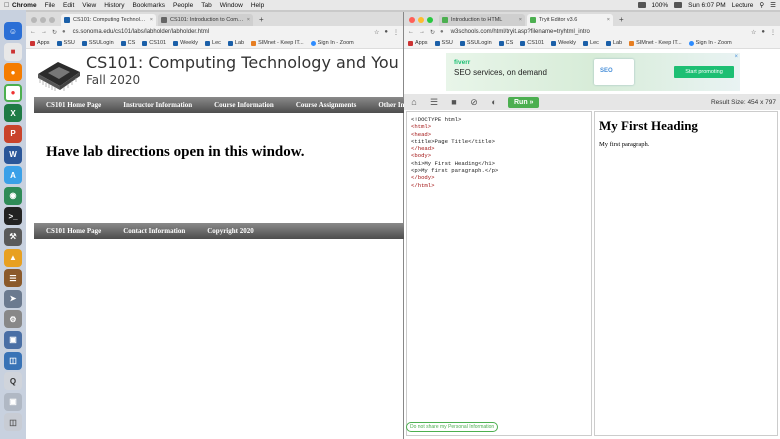  What do you see at coordinates (454, 102) in the screenshot?
I see `save-icon: ■` at bounding box center [454, 102].